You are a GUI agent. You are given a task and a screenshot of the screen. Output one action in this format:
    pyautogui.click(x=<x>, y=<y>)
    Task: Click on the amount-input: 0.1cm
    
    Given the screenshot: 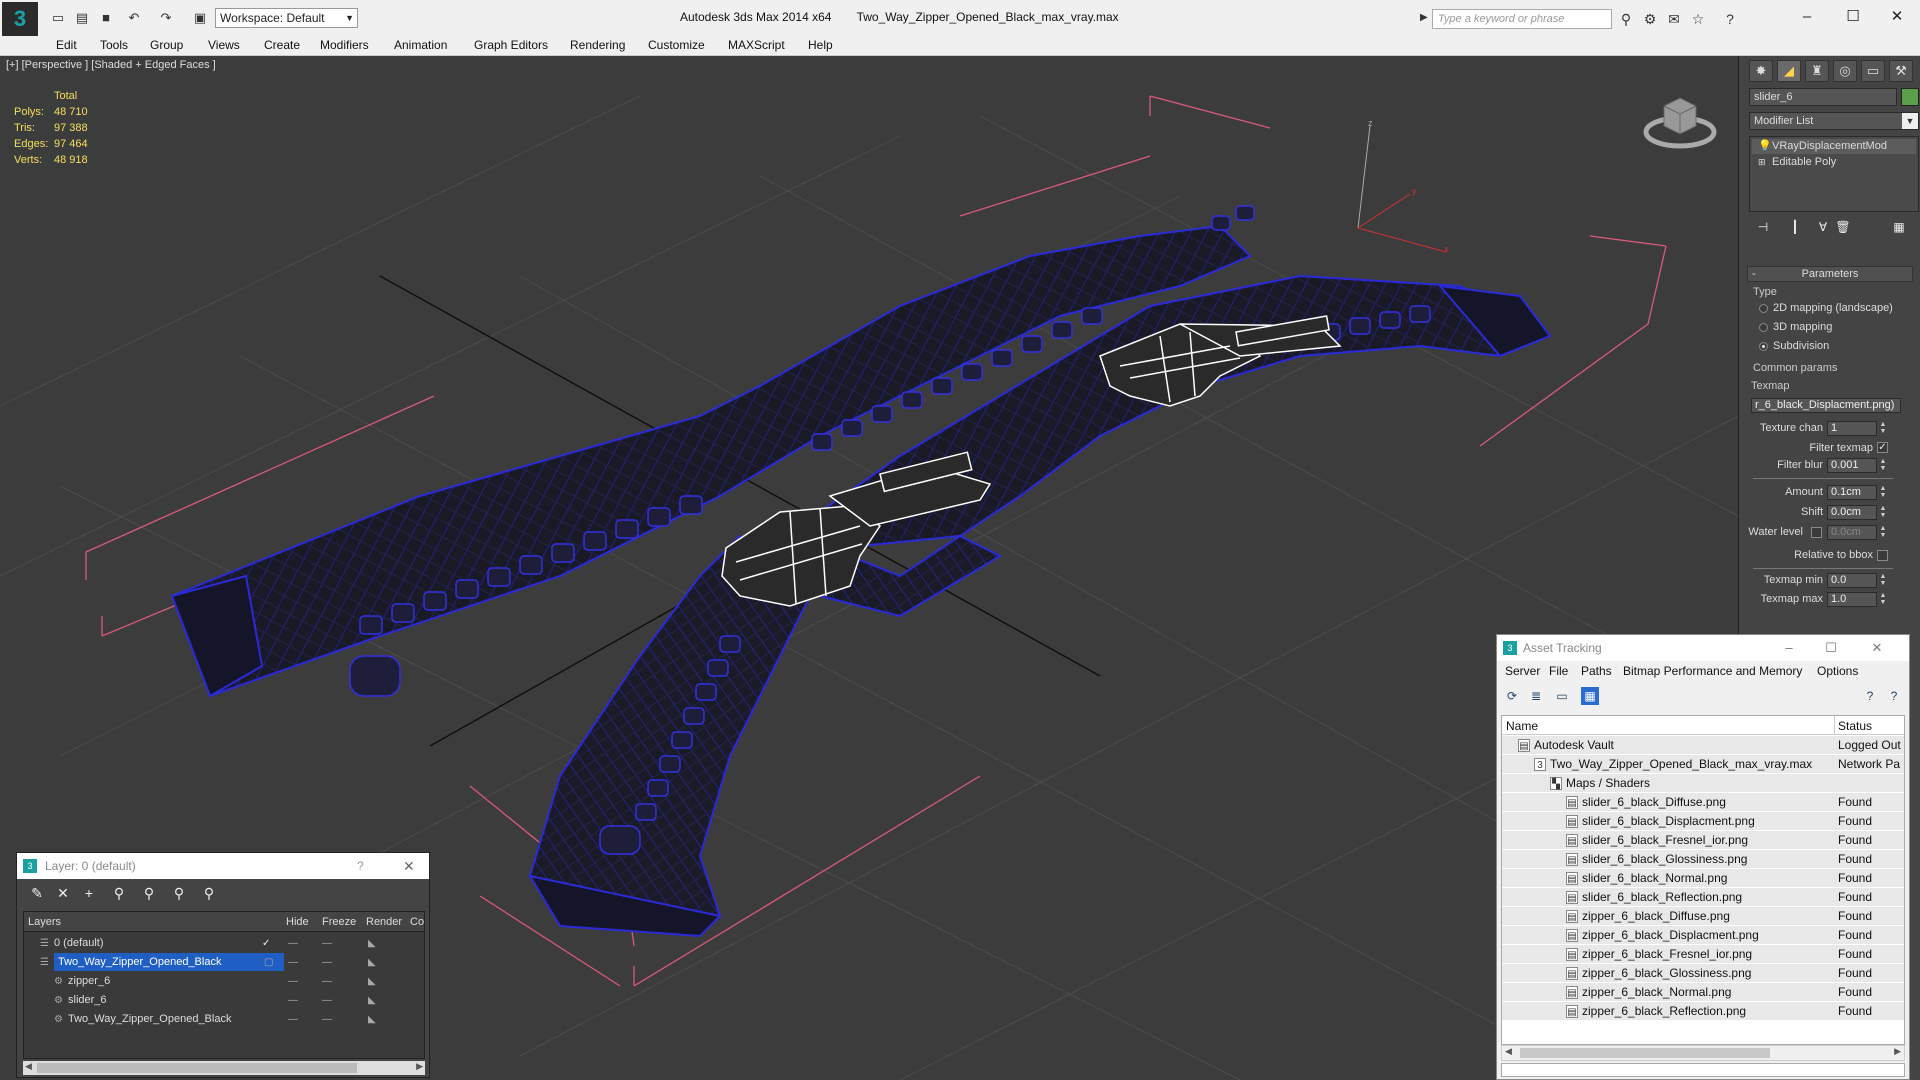 What is the action you would take?
    pyautogui.click(x=1852, y=492)
    